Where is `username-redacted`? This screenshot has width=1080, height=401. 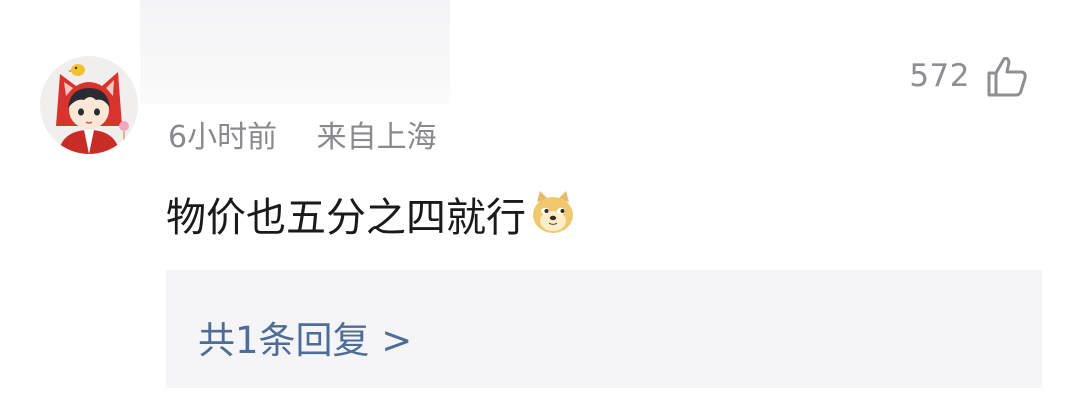 username-redacted is located at coordinates (295, 52).